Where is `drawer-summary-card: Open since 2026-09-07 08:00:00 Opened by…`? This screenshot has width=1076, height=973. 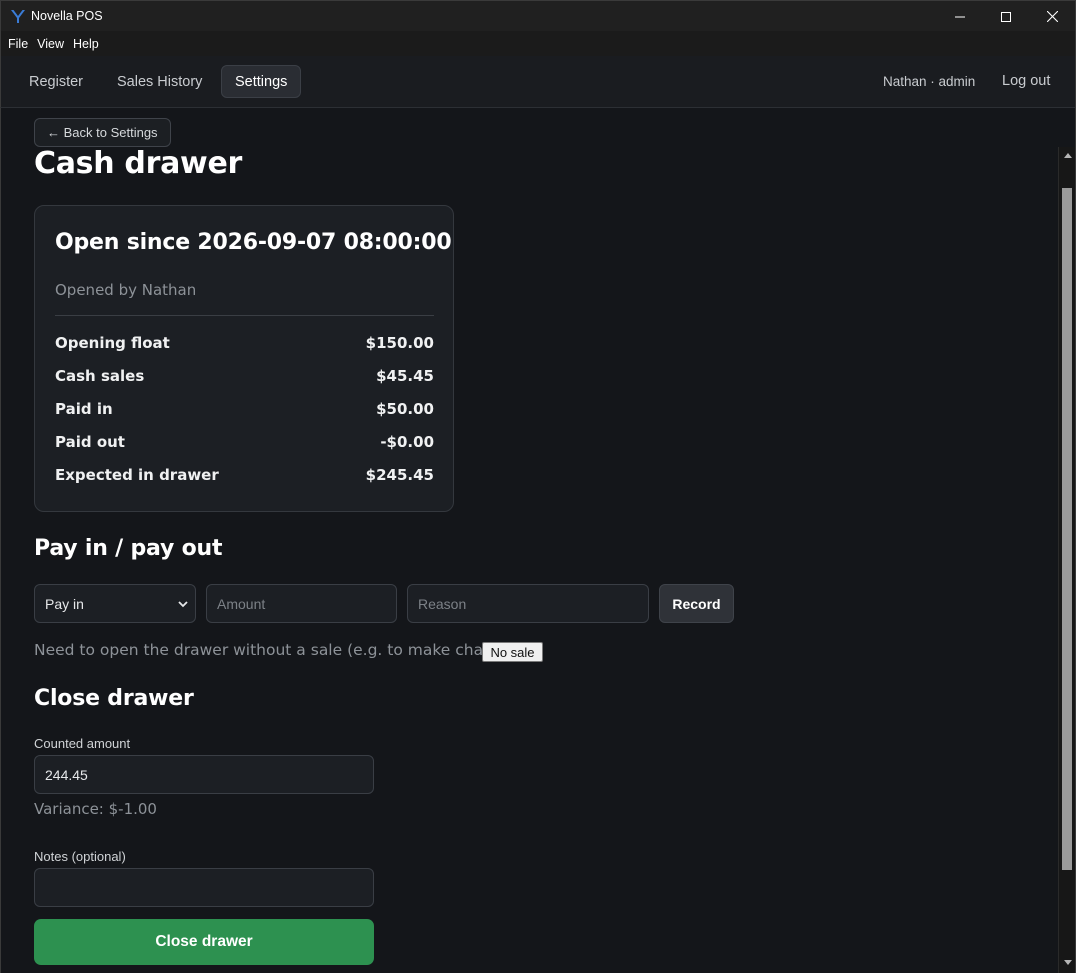 drawer-summary-card: Open since 2026-09-07 08:00:00 Opened by… is located at coordinates (244, 358).